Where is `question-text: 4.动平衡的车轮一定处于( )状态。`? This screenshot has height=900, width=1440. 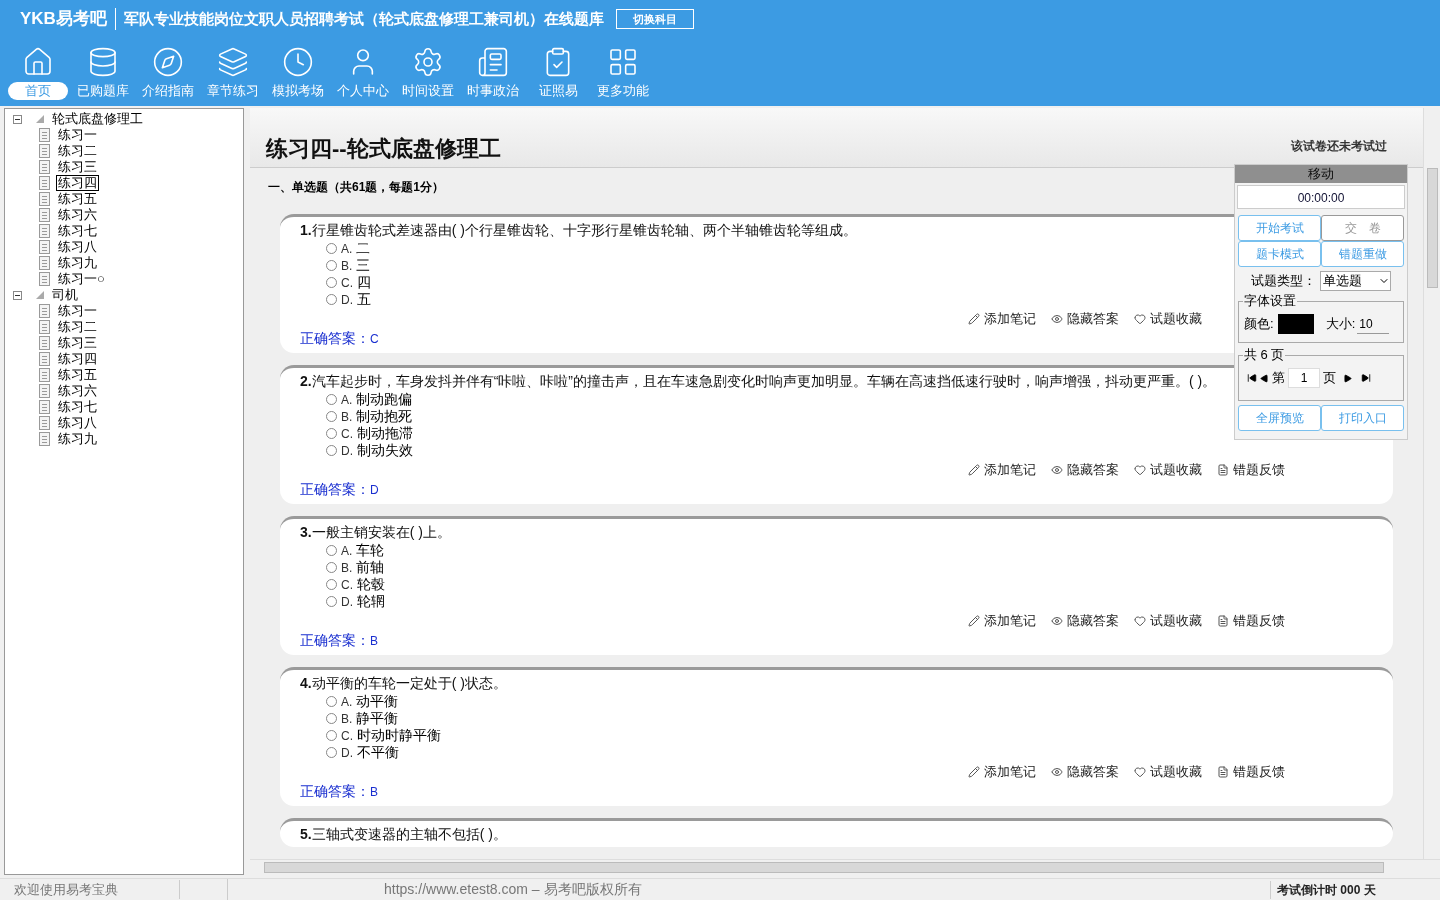 question-text: 4.动平衡的车轮一定处于( )状态。 is located at coordinates (403, 683).